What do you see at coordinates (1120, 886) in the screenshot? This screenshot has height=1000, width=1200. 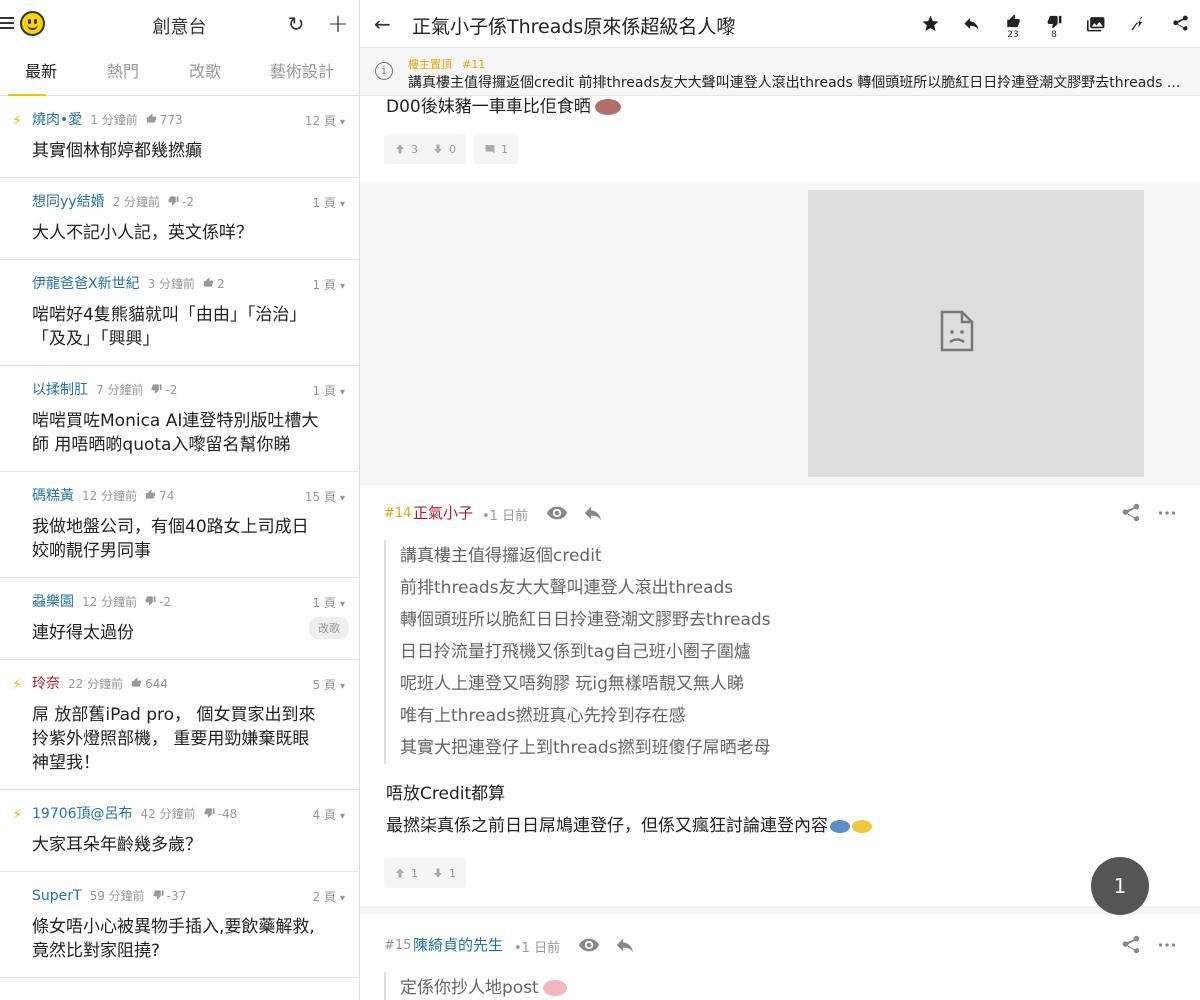 I see `page-number-button: 1` at bounding box center [1120, 886].